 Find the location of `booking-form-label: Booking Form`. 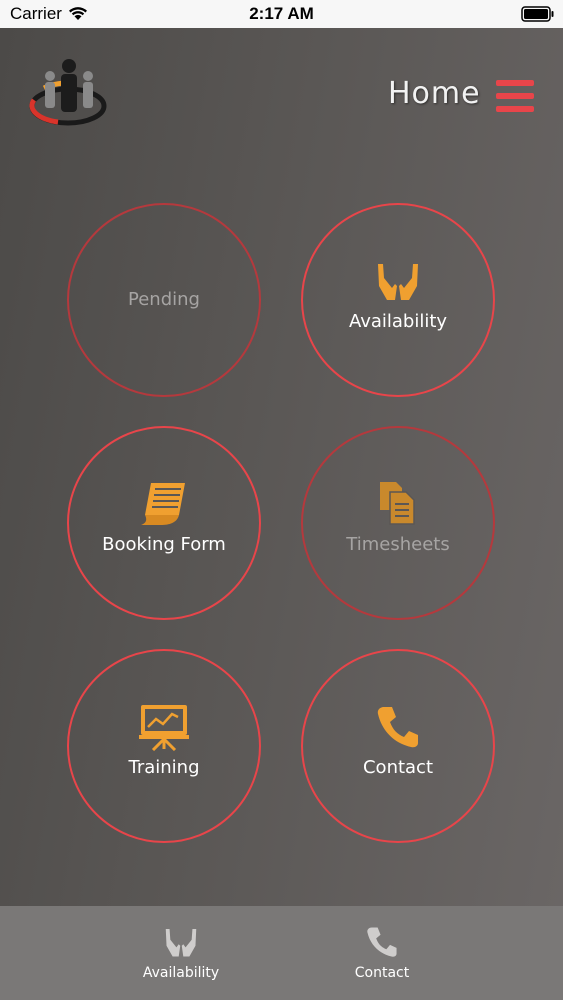

booking-form-label: Booking Form is located at coordinates (164, 544).